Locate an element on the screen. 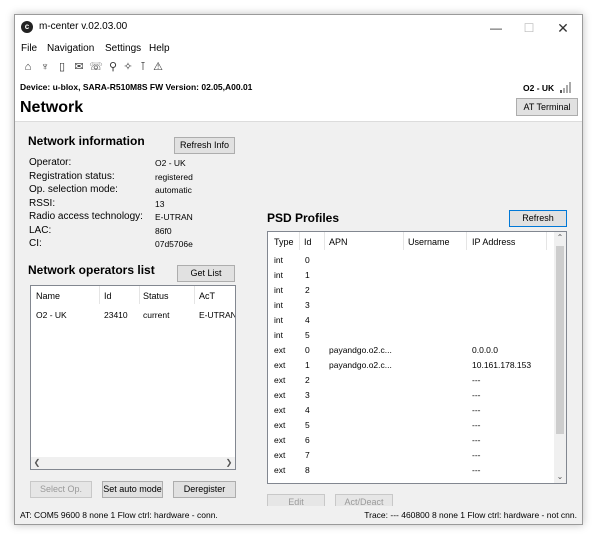 This screenshot has height=541, width=600. psd-vertical-scrollbar: ⌃ ⌄ is located at coordinates (560, 357).